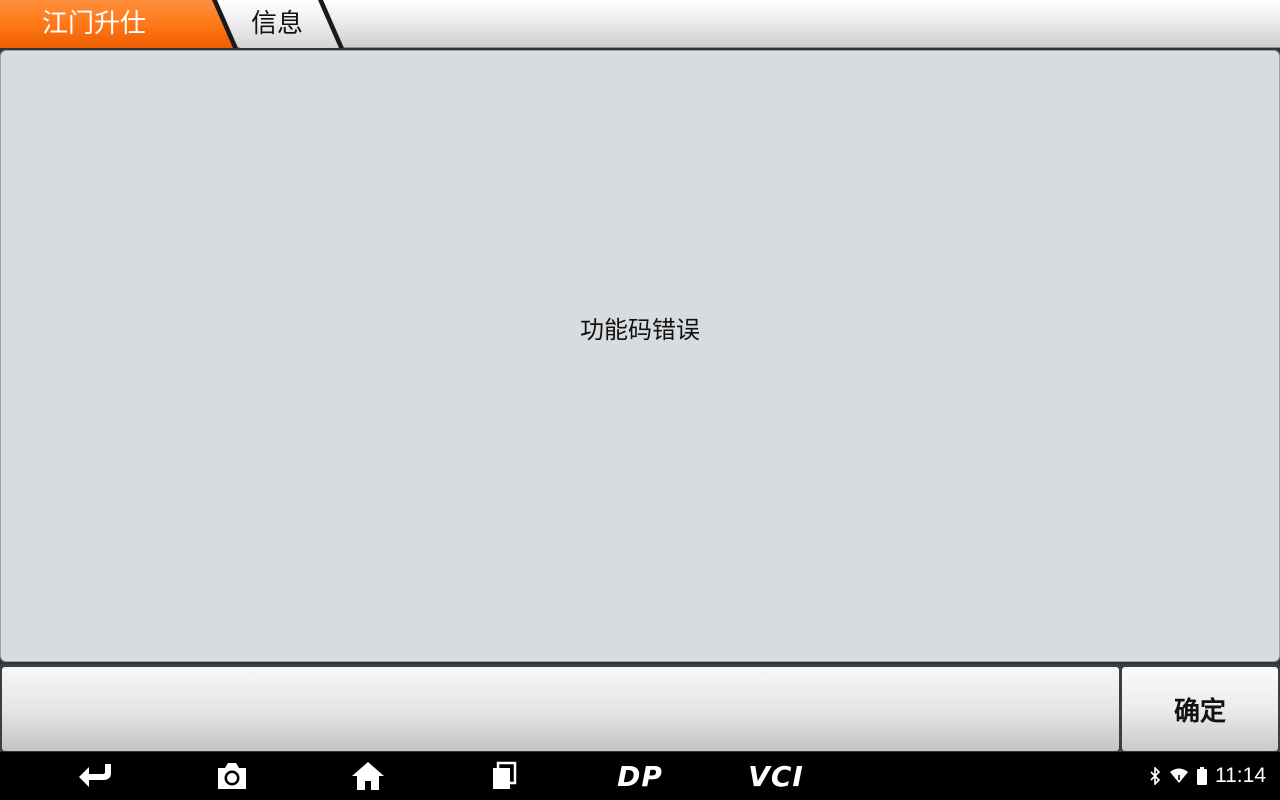 The width and height of the screenshot is (1280, 800). I want to click on back-button, so click(97, 776).